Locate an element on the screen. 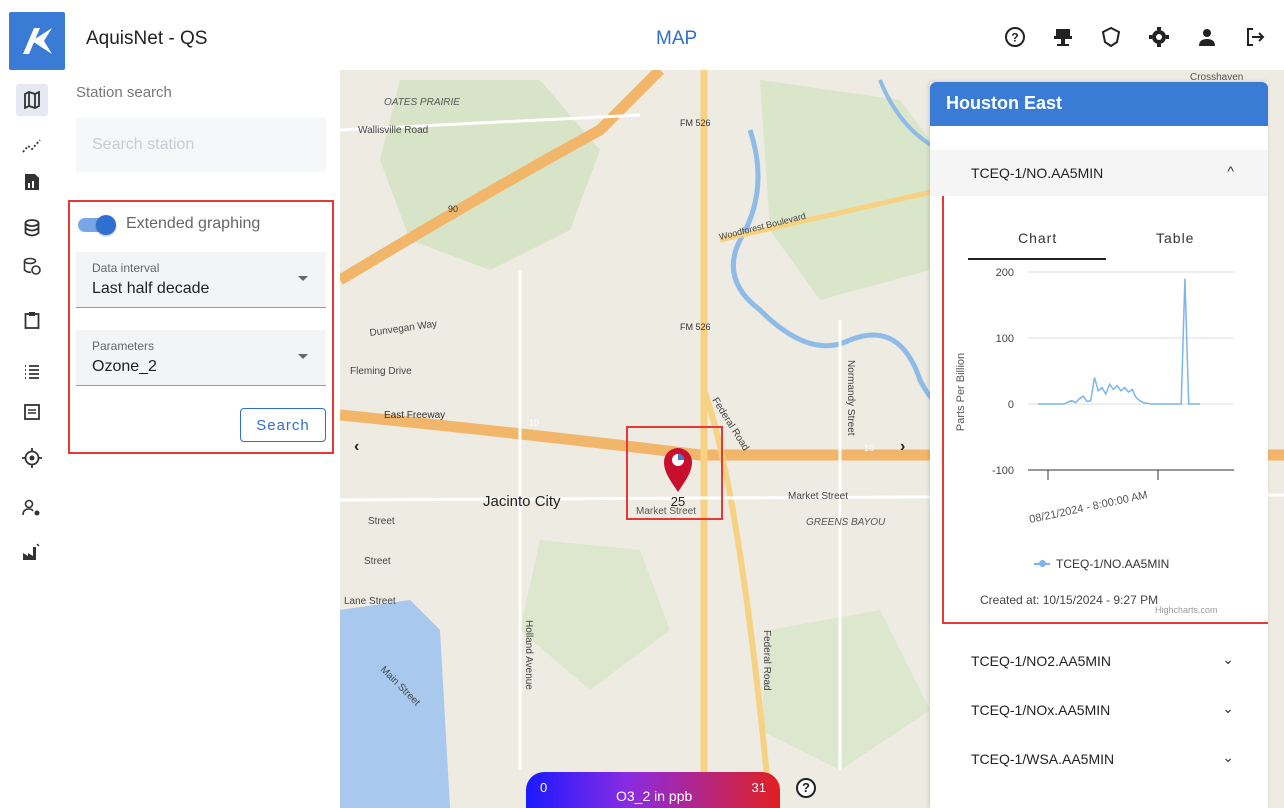 The width and height of the screenshot is (1284, 808). accordion-nox: TCEQ-1/NOx.AA5MIN ⌄ is located at coordinates (1099, 710).